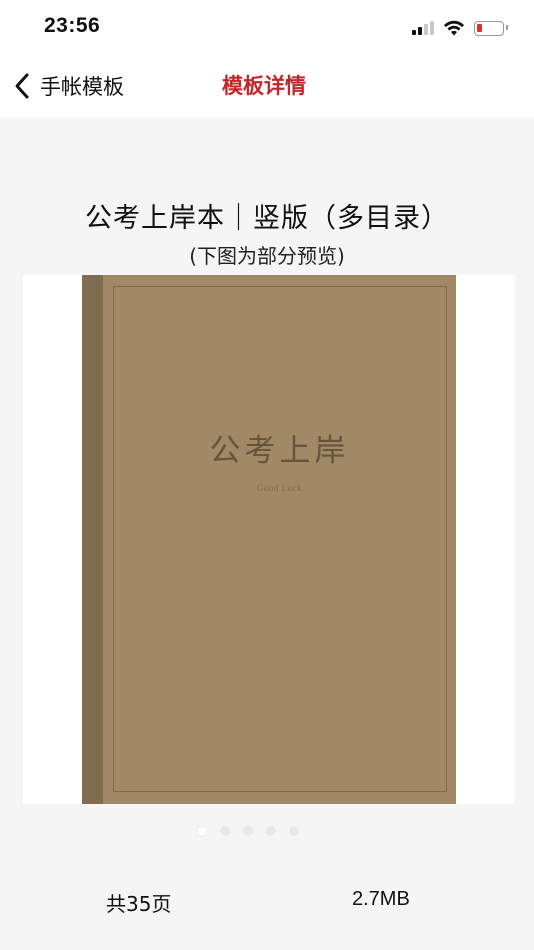 The height and width of the screenshot is (950, 534). I want to click on status-icons, so click(460, 28).